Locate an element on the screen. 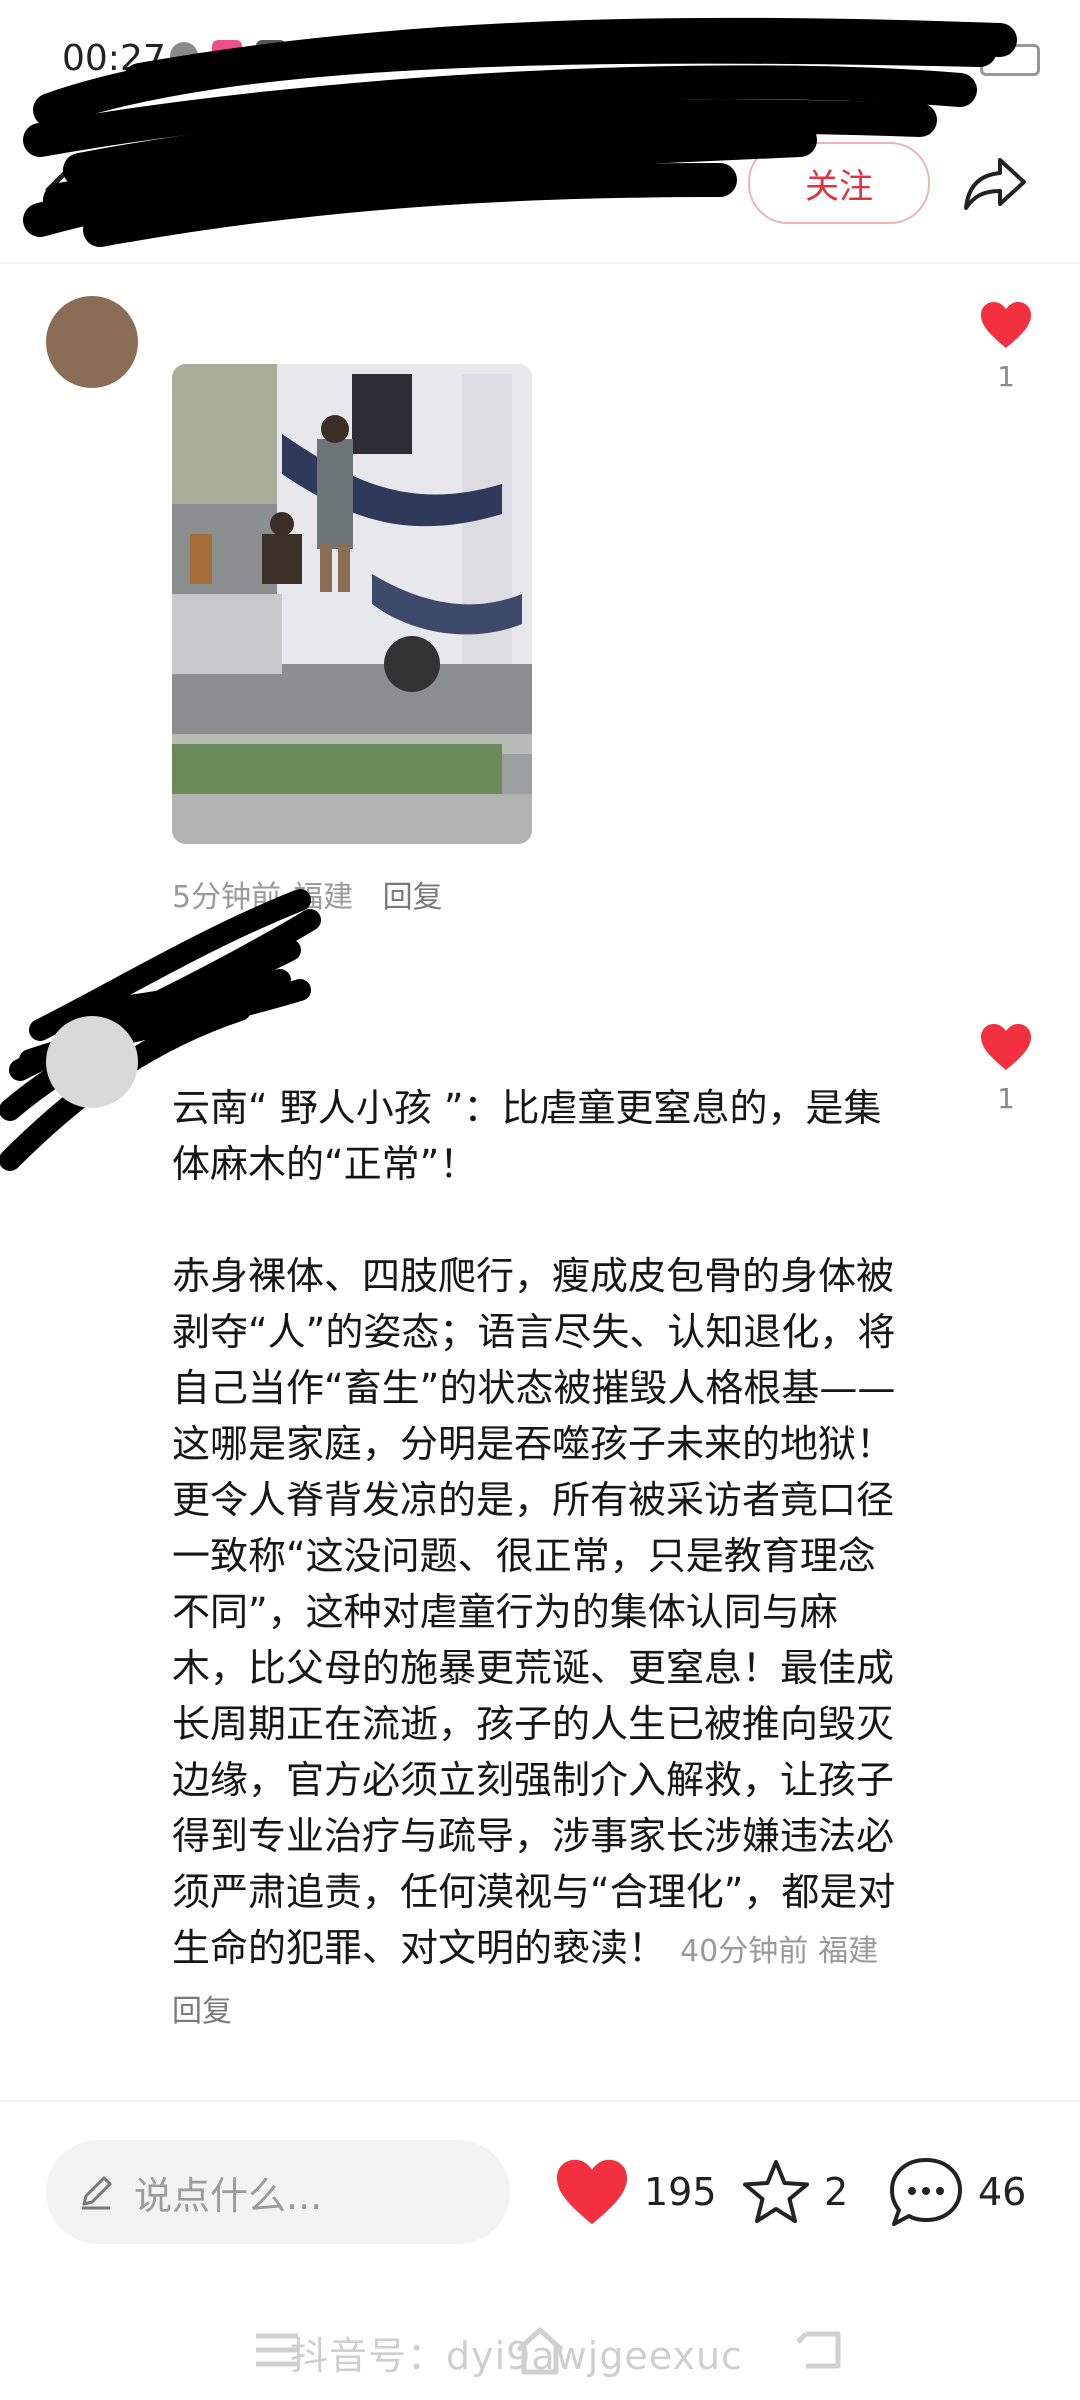 The image size is (1080, 2400). comment-button: 46 is located at coordinates (956, 2192).